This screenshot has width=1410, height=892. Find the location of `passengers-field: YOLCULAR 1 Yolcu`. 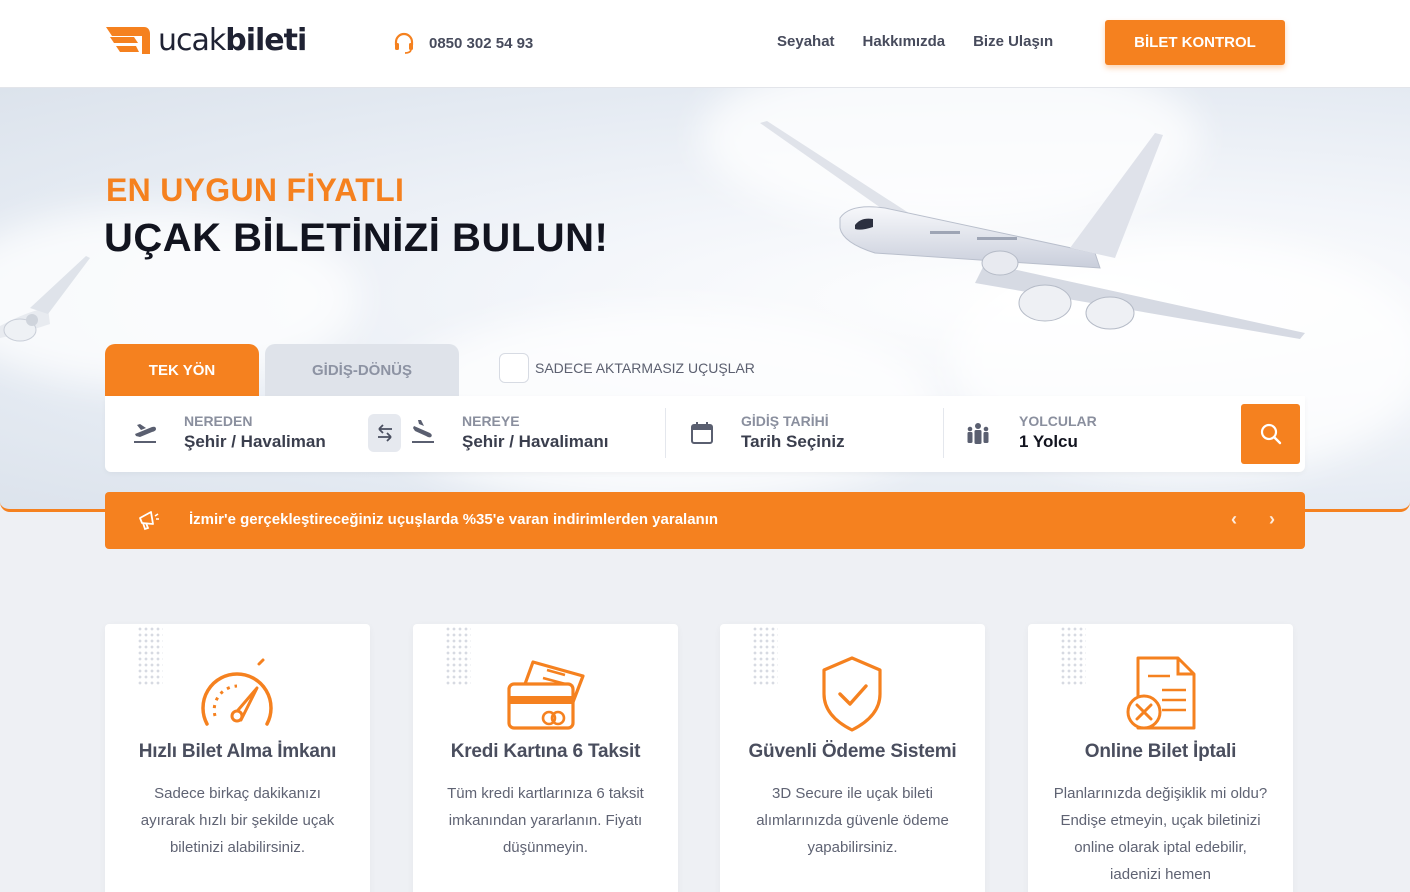

passengers-field: YOLCULAR 1 Yolcu is located at coordinates (1084, 434).